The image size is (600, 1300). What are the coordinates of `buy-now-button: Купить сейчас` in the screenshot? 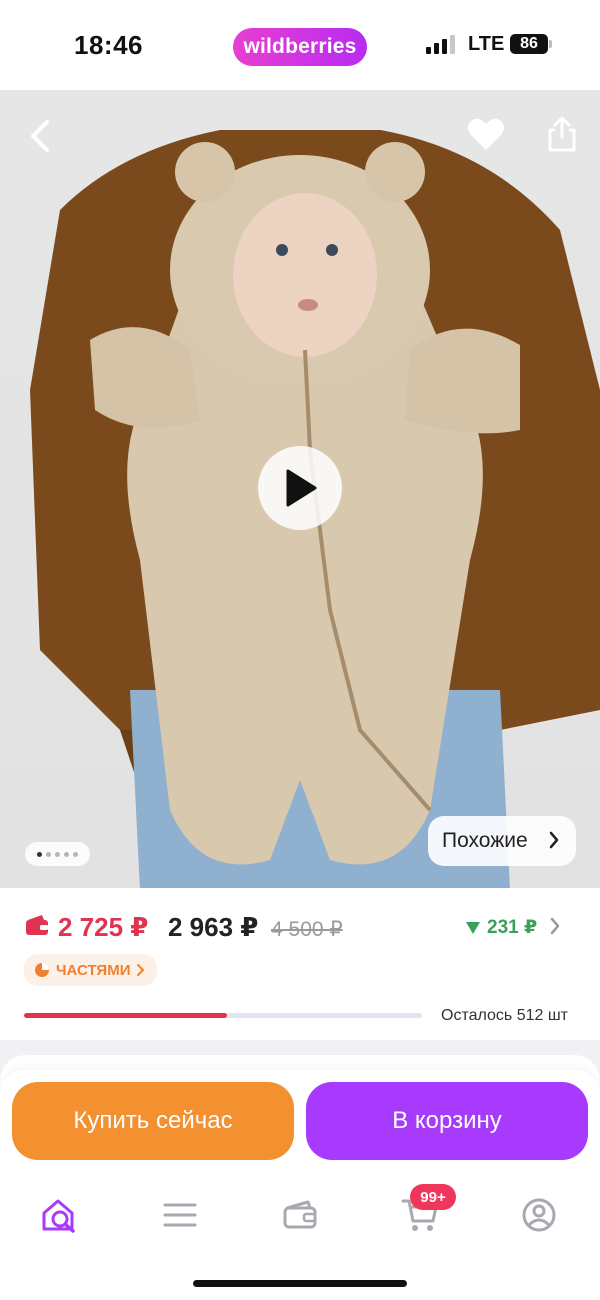 It's located at (153, 1121).